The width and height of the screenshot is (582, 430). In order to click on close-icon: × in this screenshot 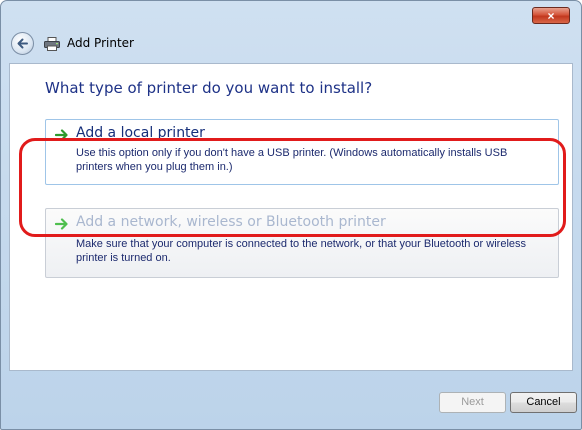, I will do `click(551, 16)`.